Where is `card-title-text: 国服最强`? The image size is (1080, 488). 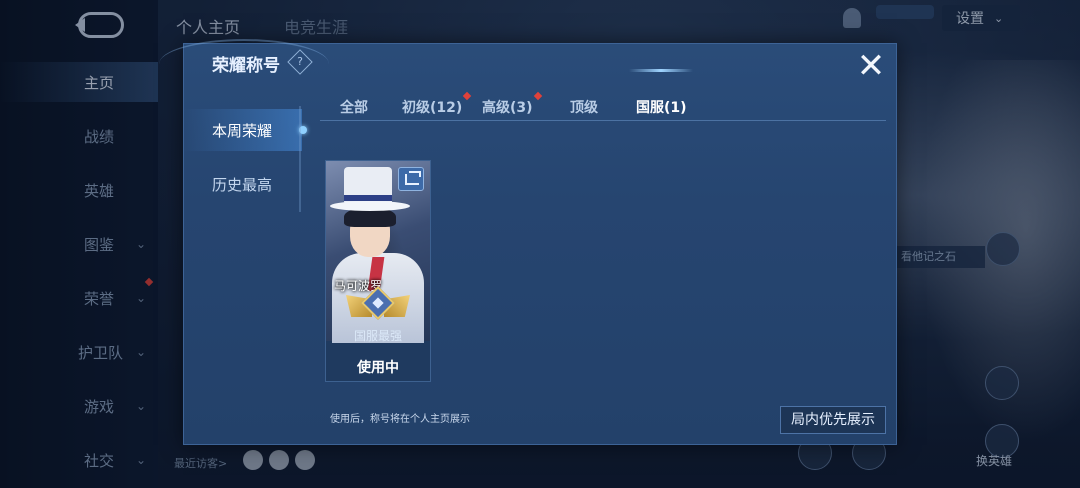
card-title-text: 国服最强 is located at coordinates (377, 336).